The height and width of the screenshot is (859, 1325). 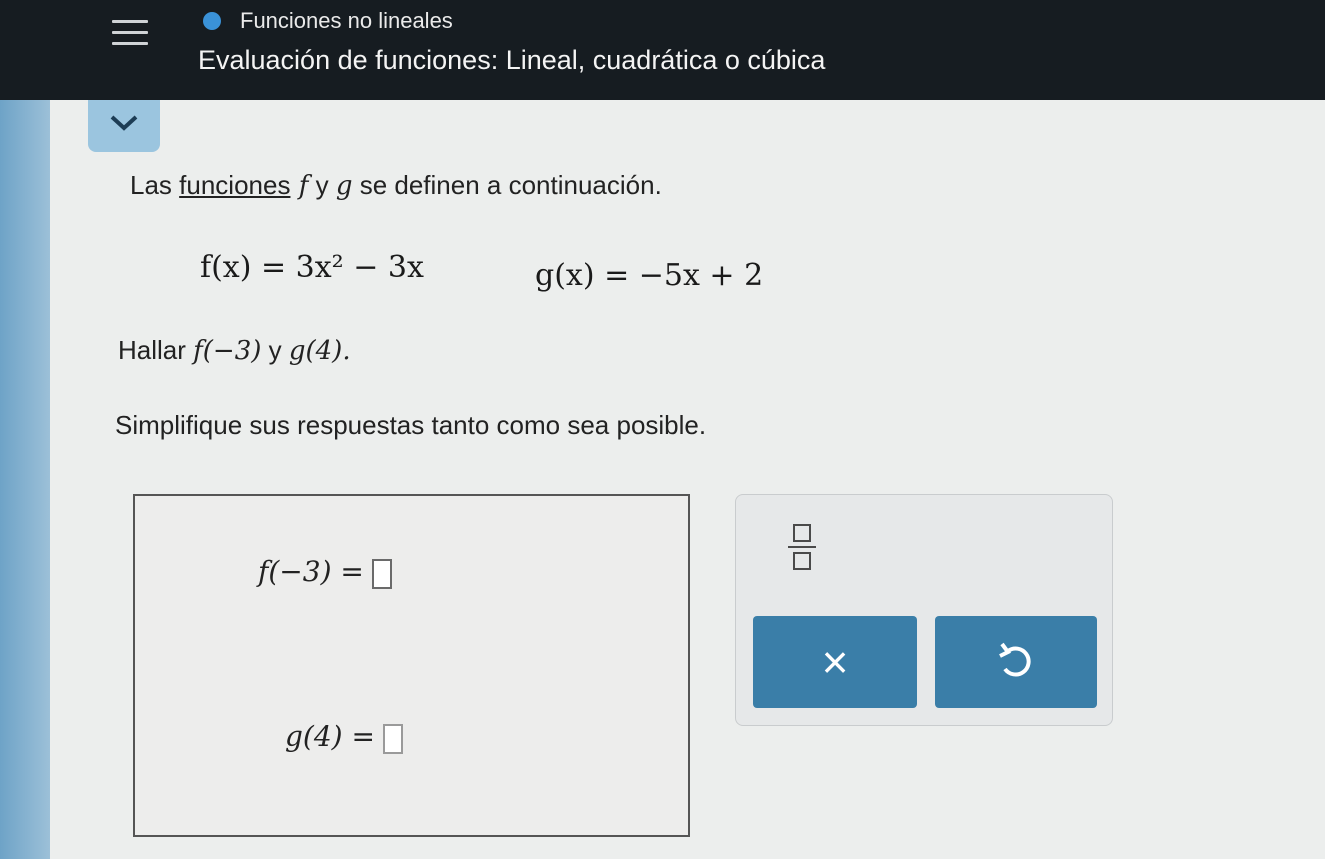 What do you see at coordinates (234, 350) in the screenshot?
I see `find-instruction: Hallar f(−3) y g(4).` at bounding box center [234, 350].